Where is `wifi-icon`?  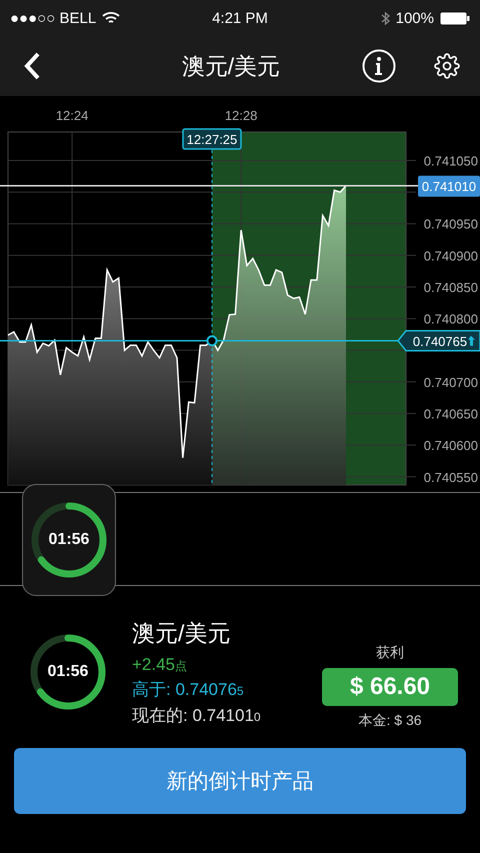 wifi-icon is located at coordinates (111, 18).